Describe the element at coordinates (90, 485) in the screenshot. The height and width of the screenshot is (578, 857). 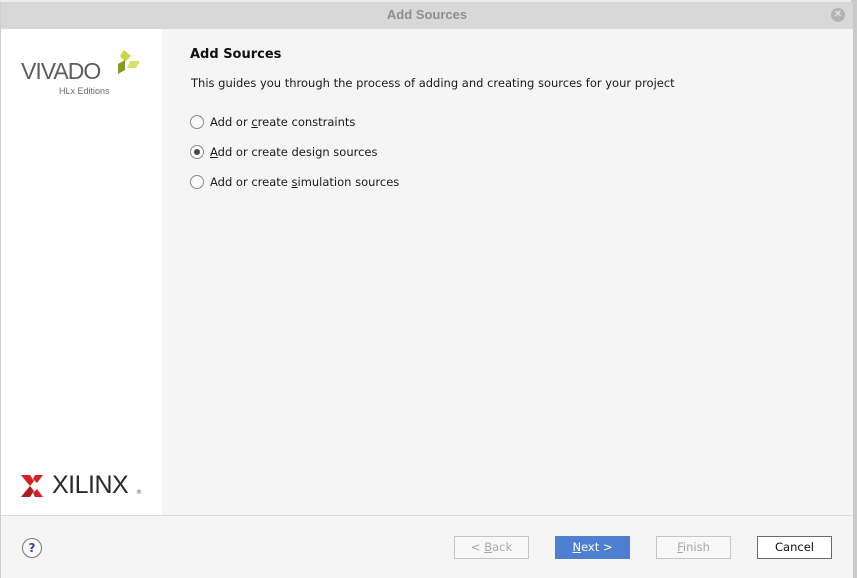
I see `xilinx-wordmark: XILINX` at that location.